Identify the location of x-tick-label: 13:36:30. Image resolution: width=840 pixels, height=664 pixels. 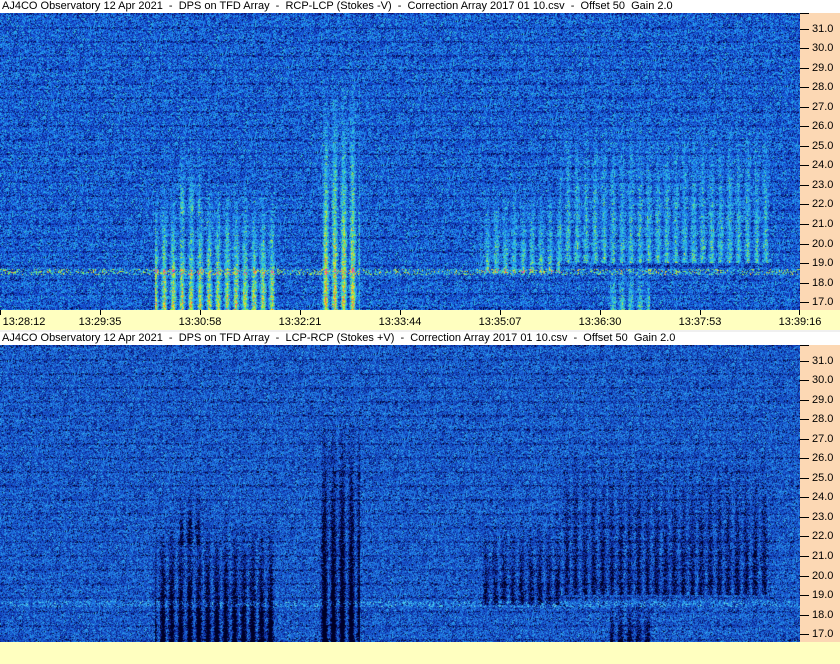
(600, 322).